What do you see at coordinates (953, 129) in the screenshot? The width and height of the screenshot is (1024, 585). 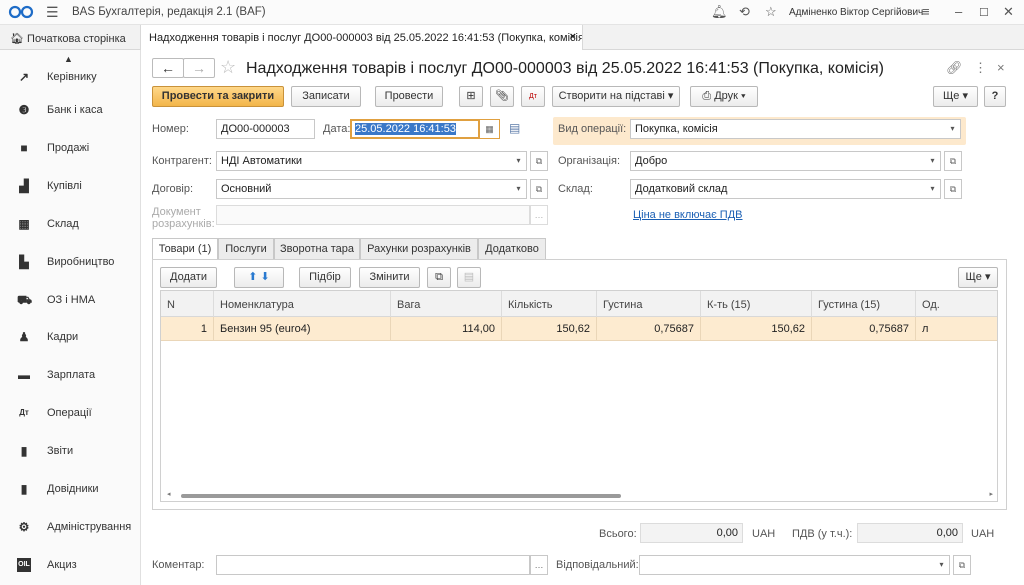 I see `operation-type-dropdown-icon: ▾` at bounding box center [953, 129].